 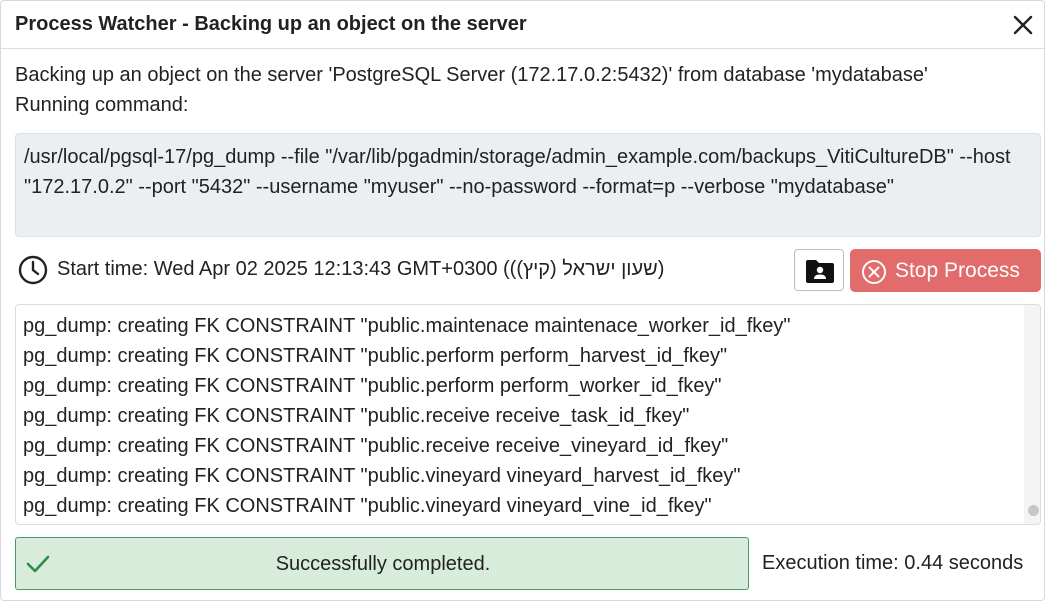 What do you see at coordinates (1032, 414) in the screenshot?
I see `log-scrollbar` at bounding box center [1032, 414].